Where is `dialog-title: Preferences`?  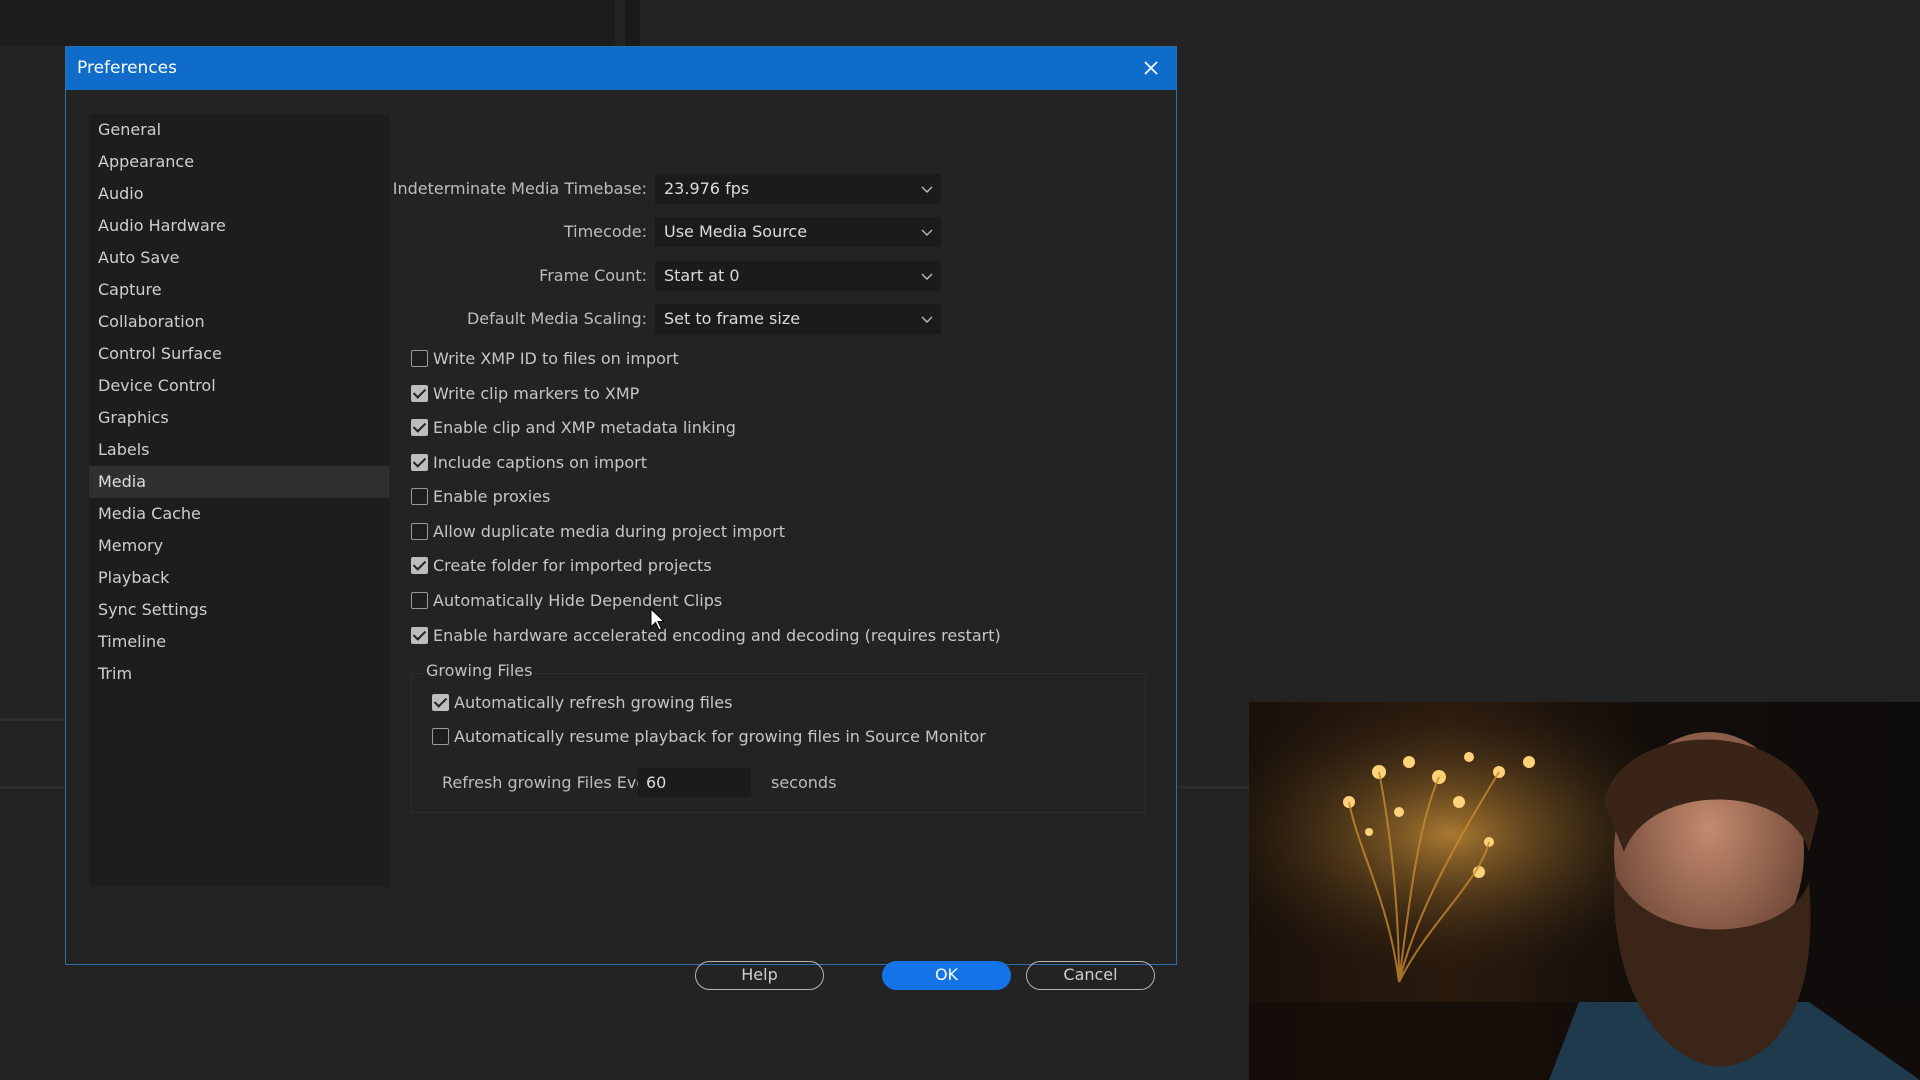
dialog-title: Preferences is located at coordinates (127, 68).